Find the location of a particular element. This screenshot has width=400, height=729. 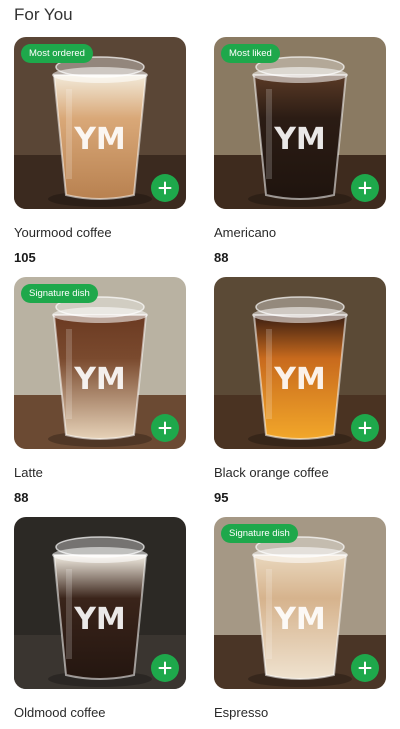

product-card: YM Signature dish Espresso is located at coordinates (300, 623).